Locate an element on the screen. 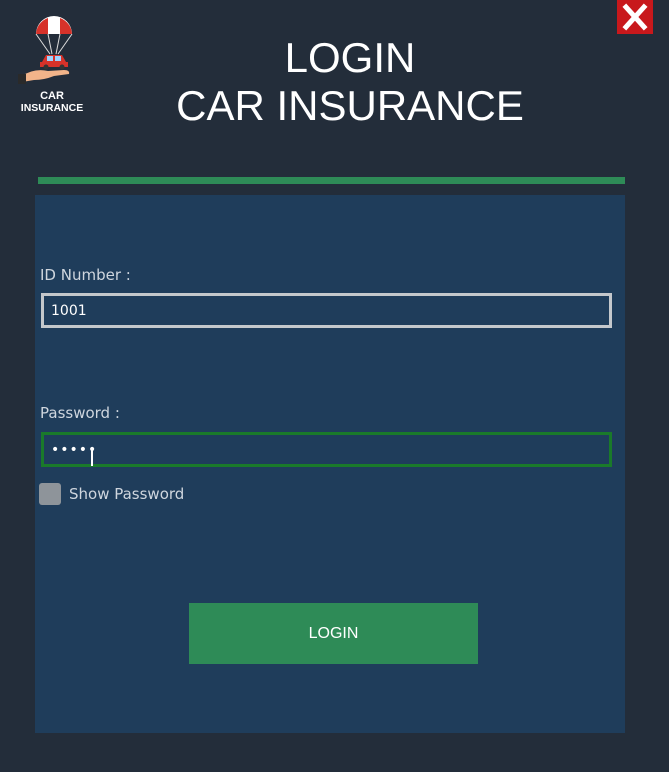 The height and width of the screenshot is (772, 669). id-number-input is located at coordinates (326, 310).